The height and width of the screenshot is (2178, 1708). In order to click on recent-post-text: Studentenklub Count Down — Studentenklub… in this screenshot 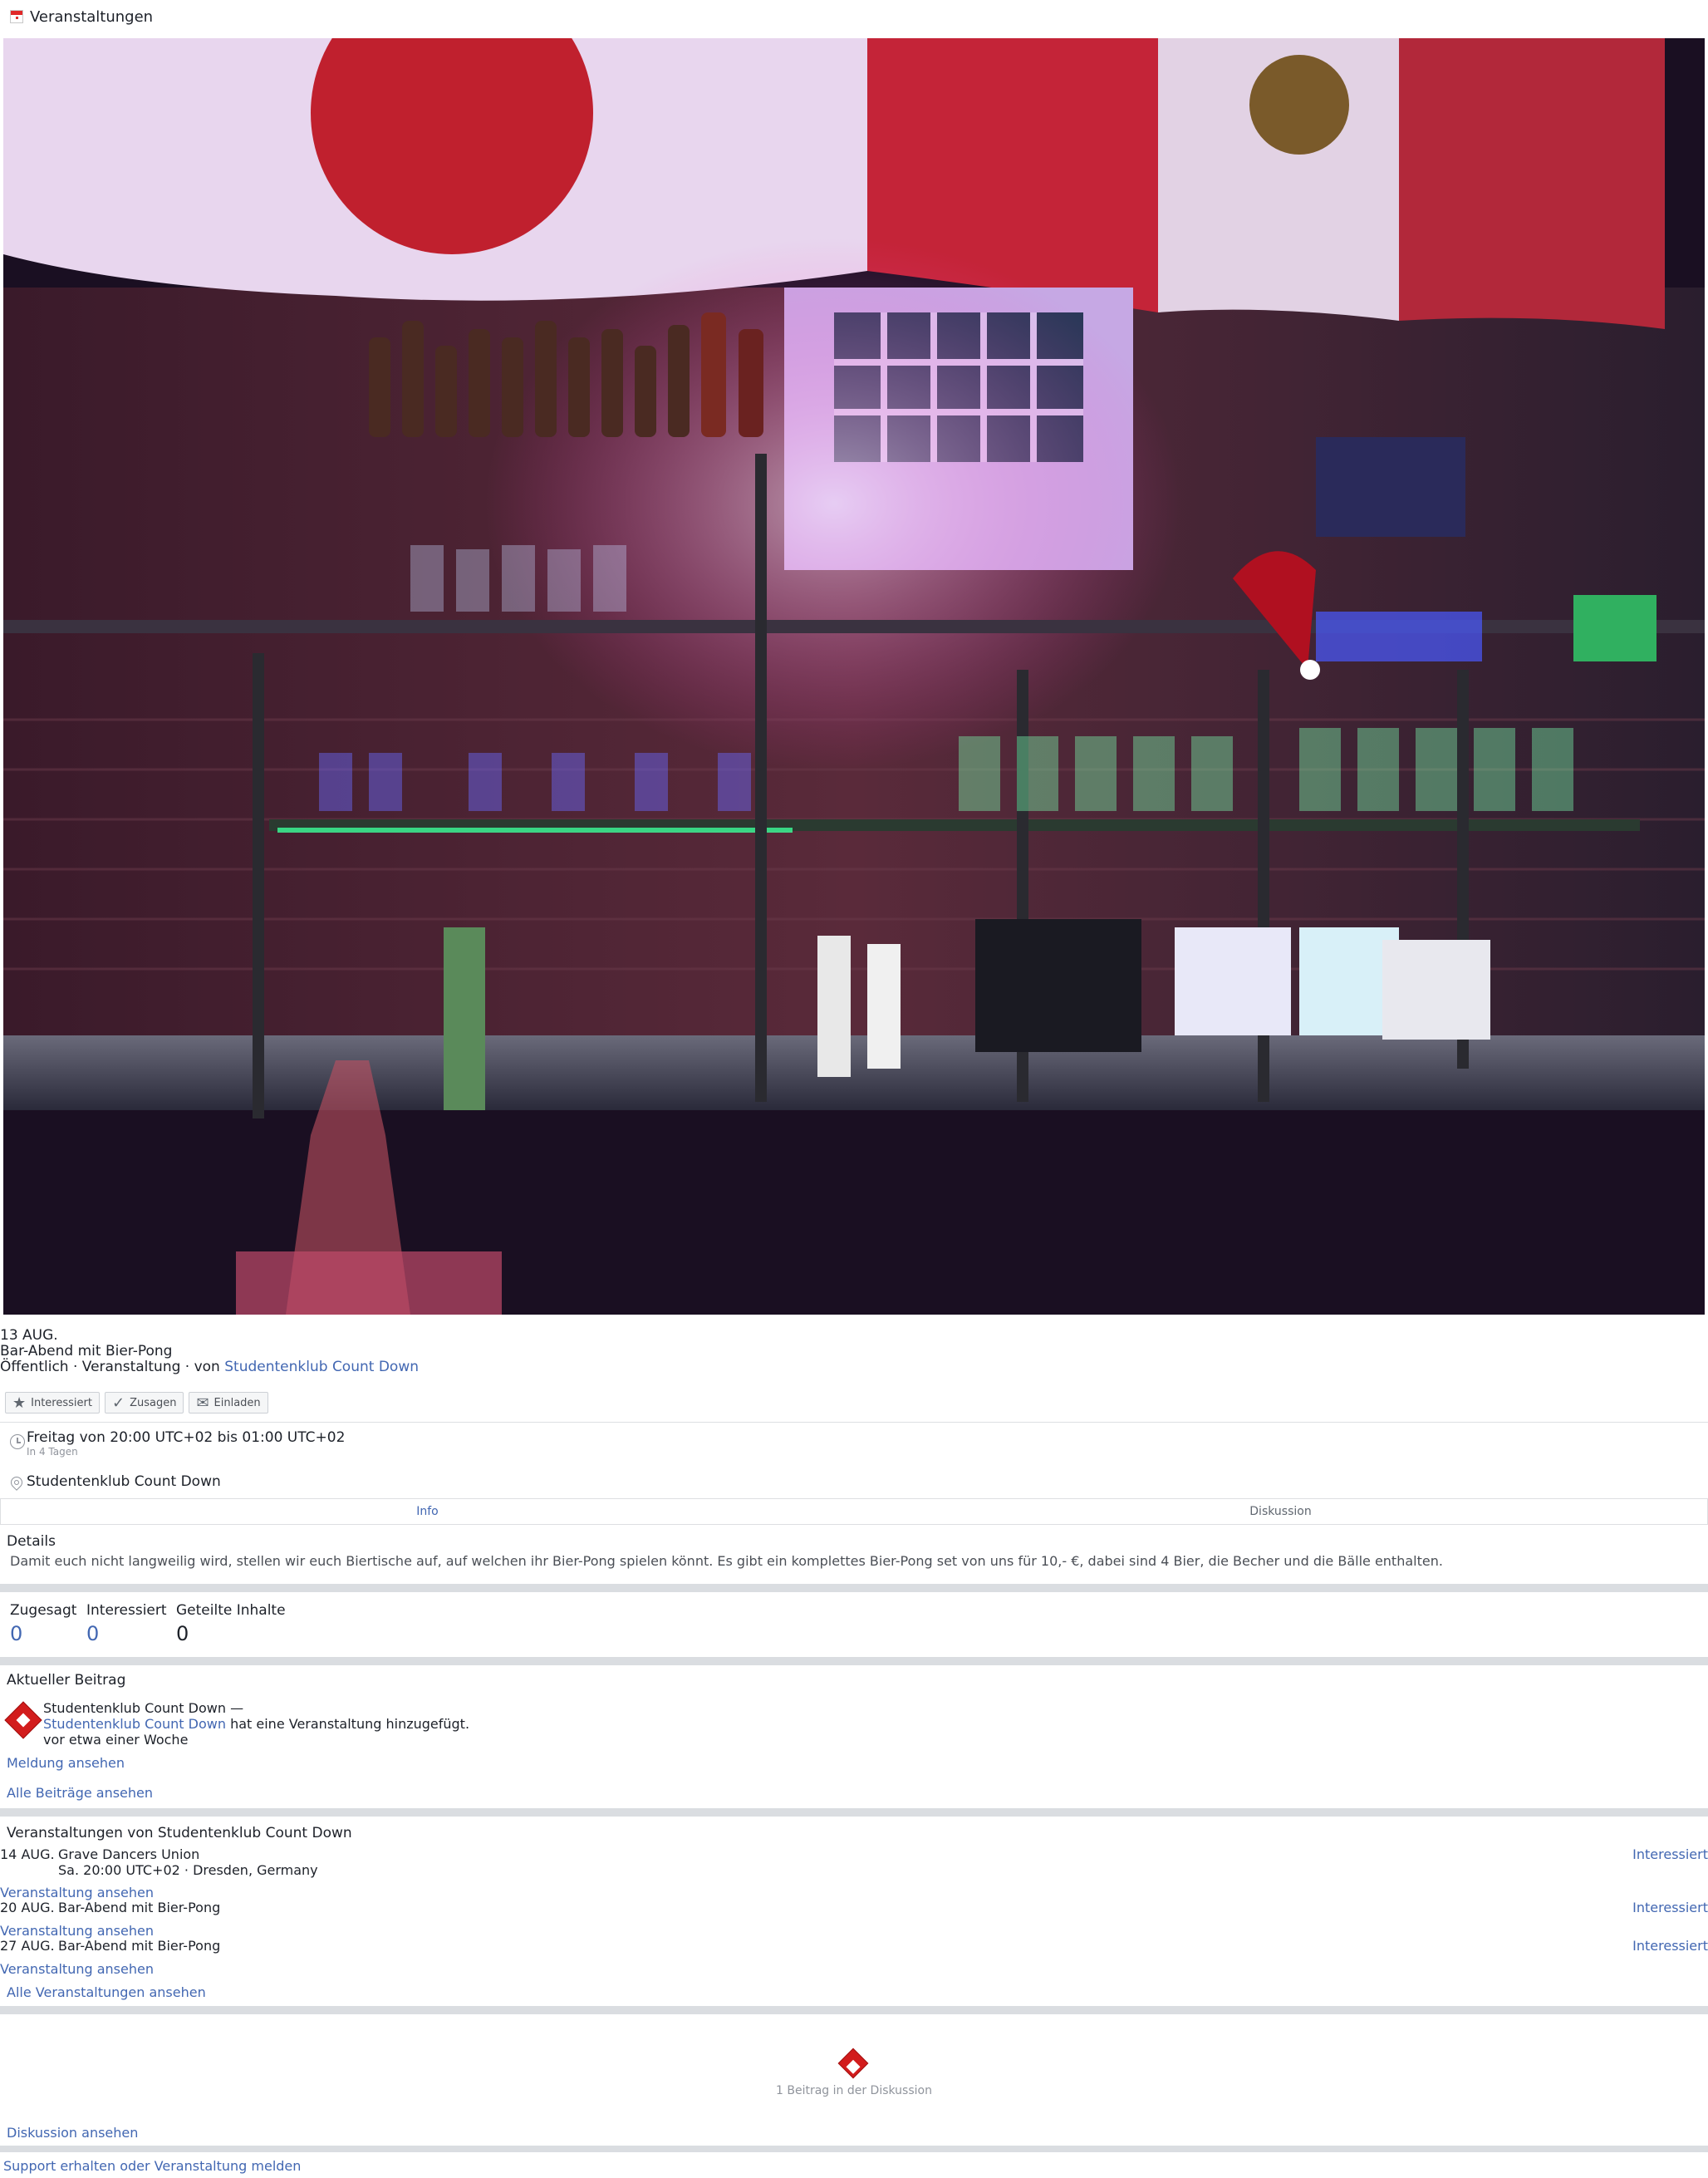, I will do `click(256, 1724)`.